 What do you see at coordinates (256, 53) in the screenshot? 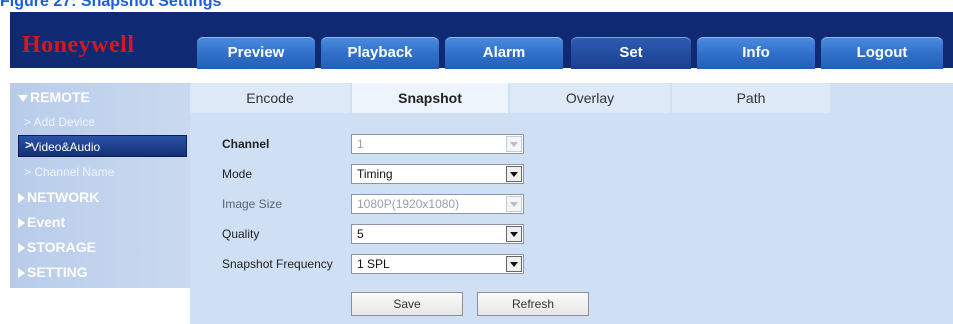
I see `tab-preview: Preview` at bounding box center [256, 53].